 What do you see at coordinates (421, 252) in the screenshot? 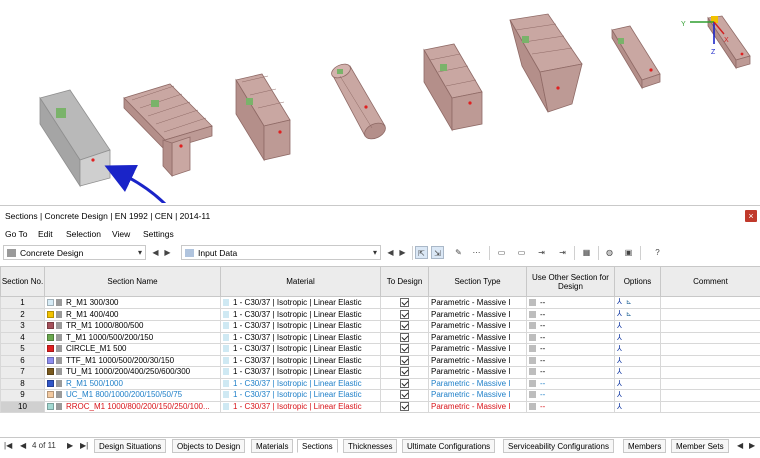
I see `select-icon: ⇱` at bounding box center [421, 252].